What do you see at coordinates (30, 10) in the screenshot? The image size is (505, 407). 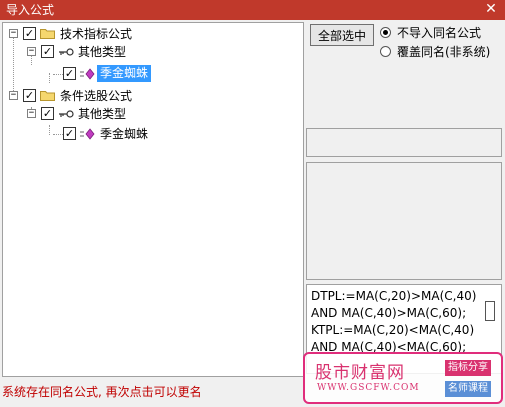 I see `window-title: 导入公式` at bounding box center [30, 10].